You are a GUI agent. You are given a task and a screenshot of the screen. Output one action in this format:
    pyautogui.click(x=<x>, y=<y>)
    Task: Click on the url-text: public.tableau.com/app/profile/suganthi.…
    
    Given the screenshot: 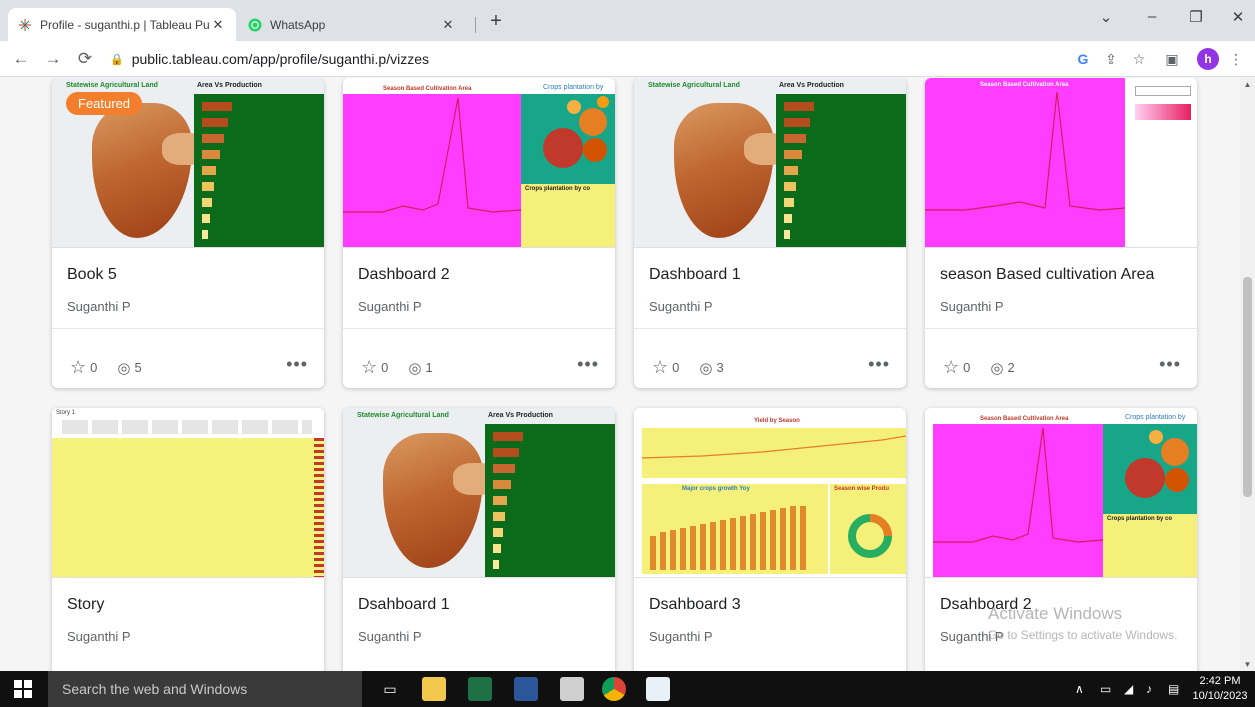 What is the action you would take?
    pyautogui.click(x=280, y=59)
    